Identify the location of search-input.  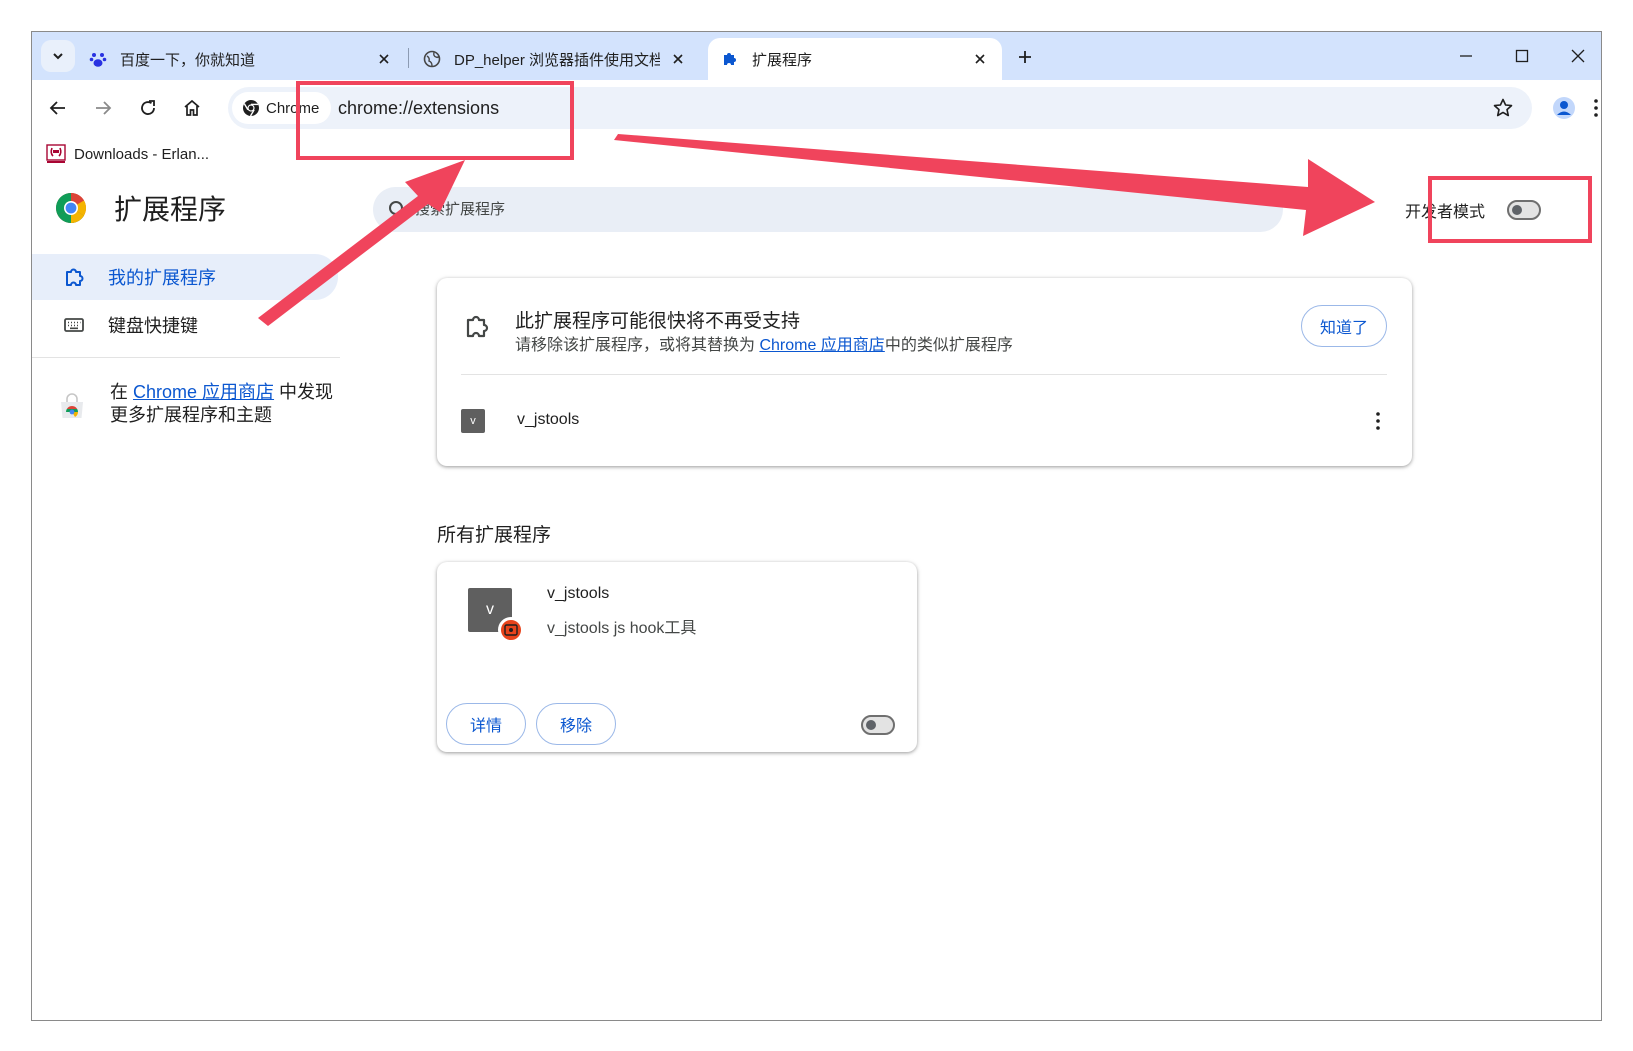
(765, 209).